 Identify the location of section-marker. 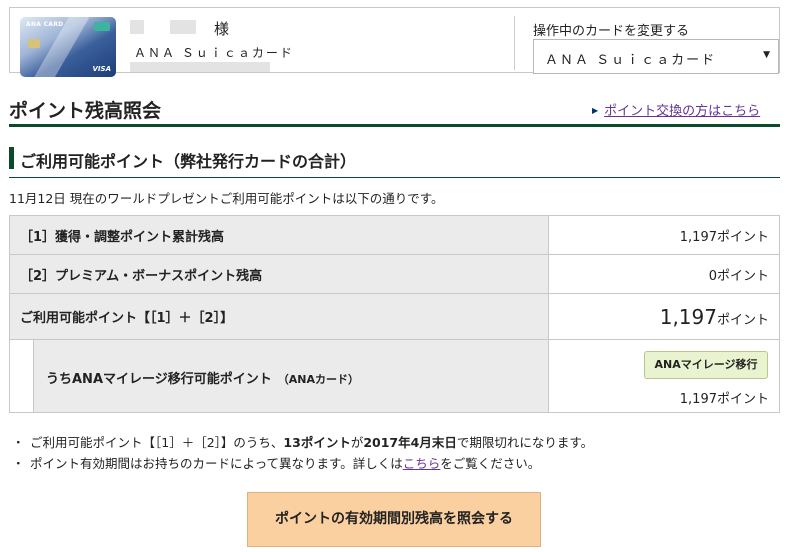
(11, 158).